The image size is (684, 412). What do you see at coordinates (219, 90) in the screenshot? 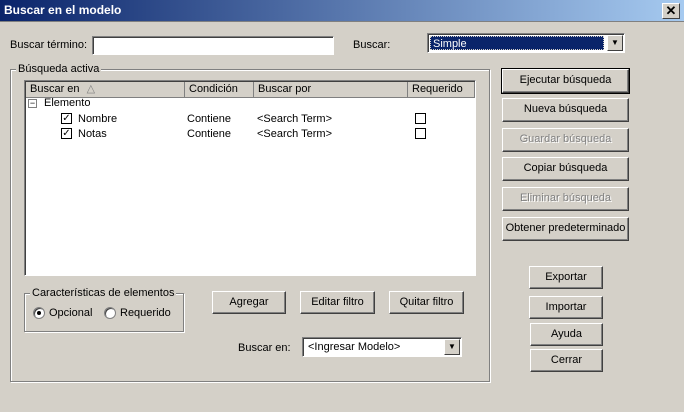
I see `column-header-condicion: Condición` at bounding box center [219, 90].